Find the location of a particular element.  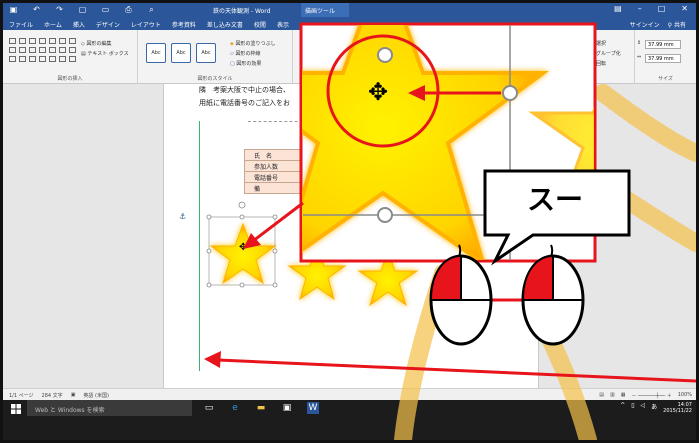

anchor-icon: ⚓ is located at coordinates (183, 216).